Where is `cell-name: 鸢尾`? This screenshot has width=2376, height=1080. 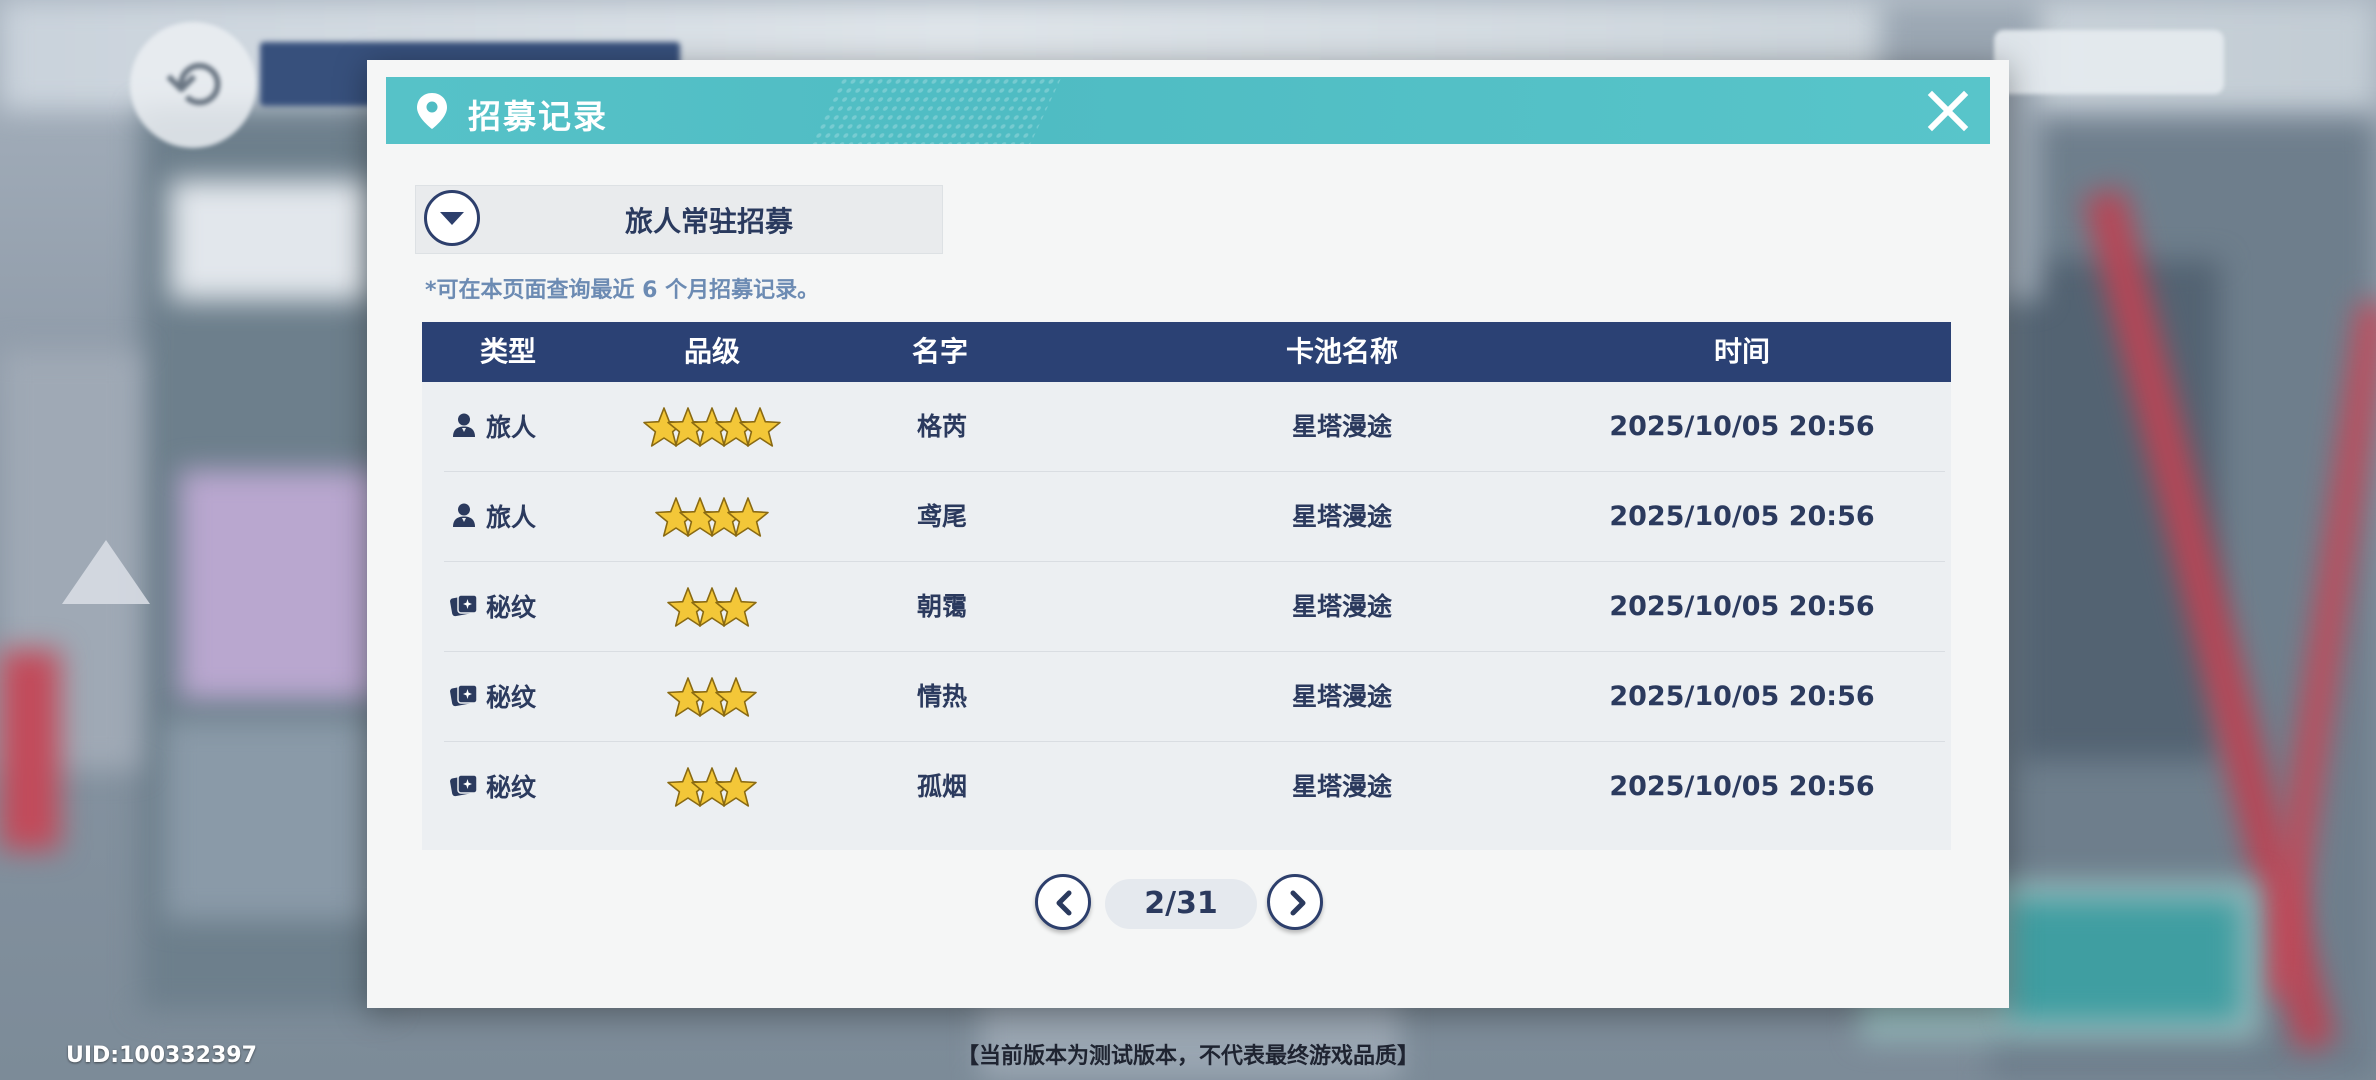
cell-name: 鸢尾 is located at coordinates (941, 516).